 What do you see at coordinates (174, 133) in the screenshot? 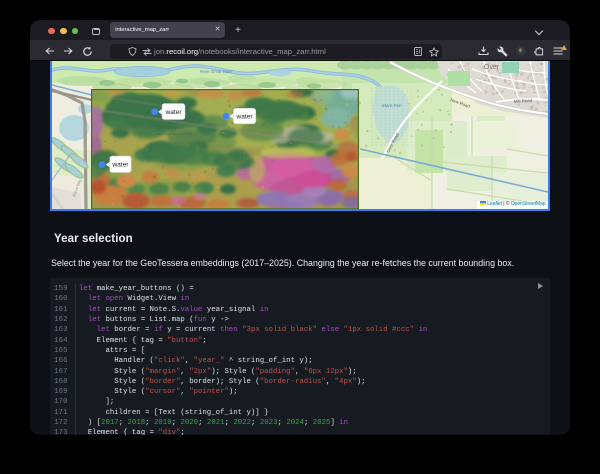
I see `svg-text: Low Fen Drove Way` at bounding box center [174, 133].